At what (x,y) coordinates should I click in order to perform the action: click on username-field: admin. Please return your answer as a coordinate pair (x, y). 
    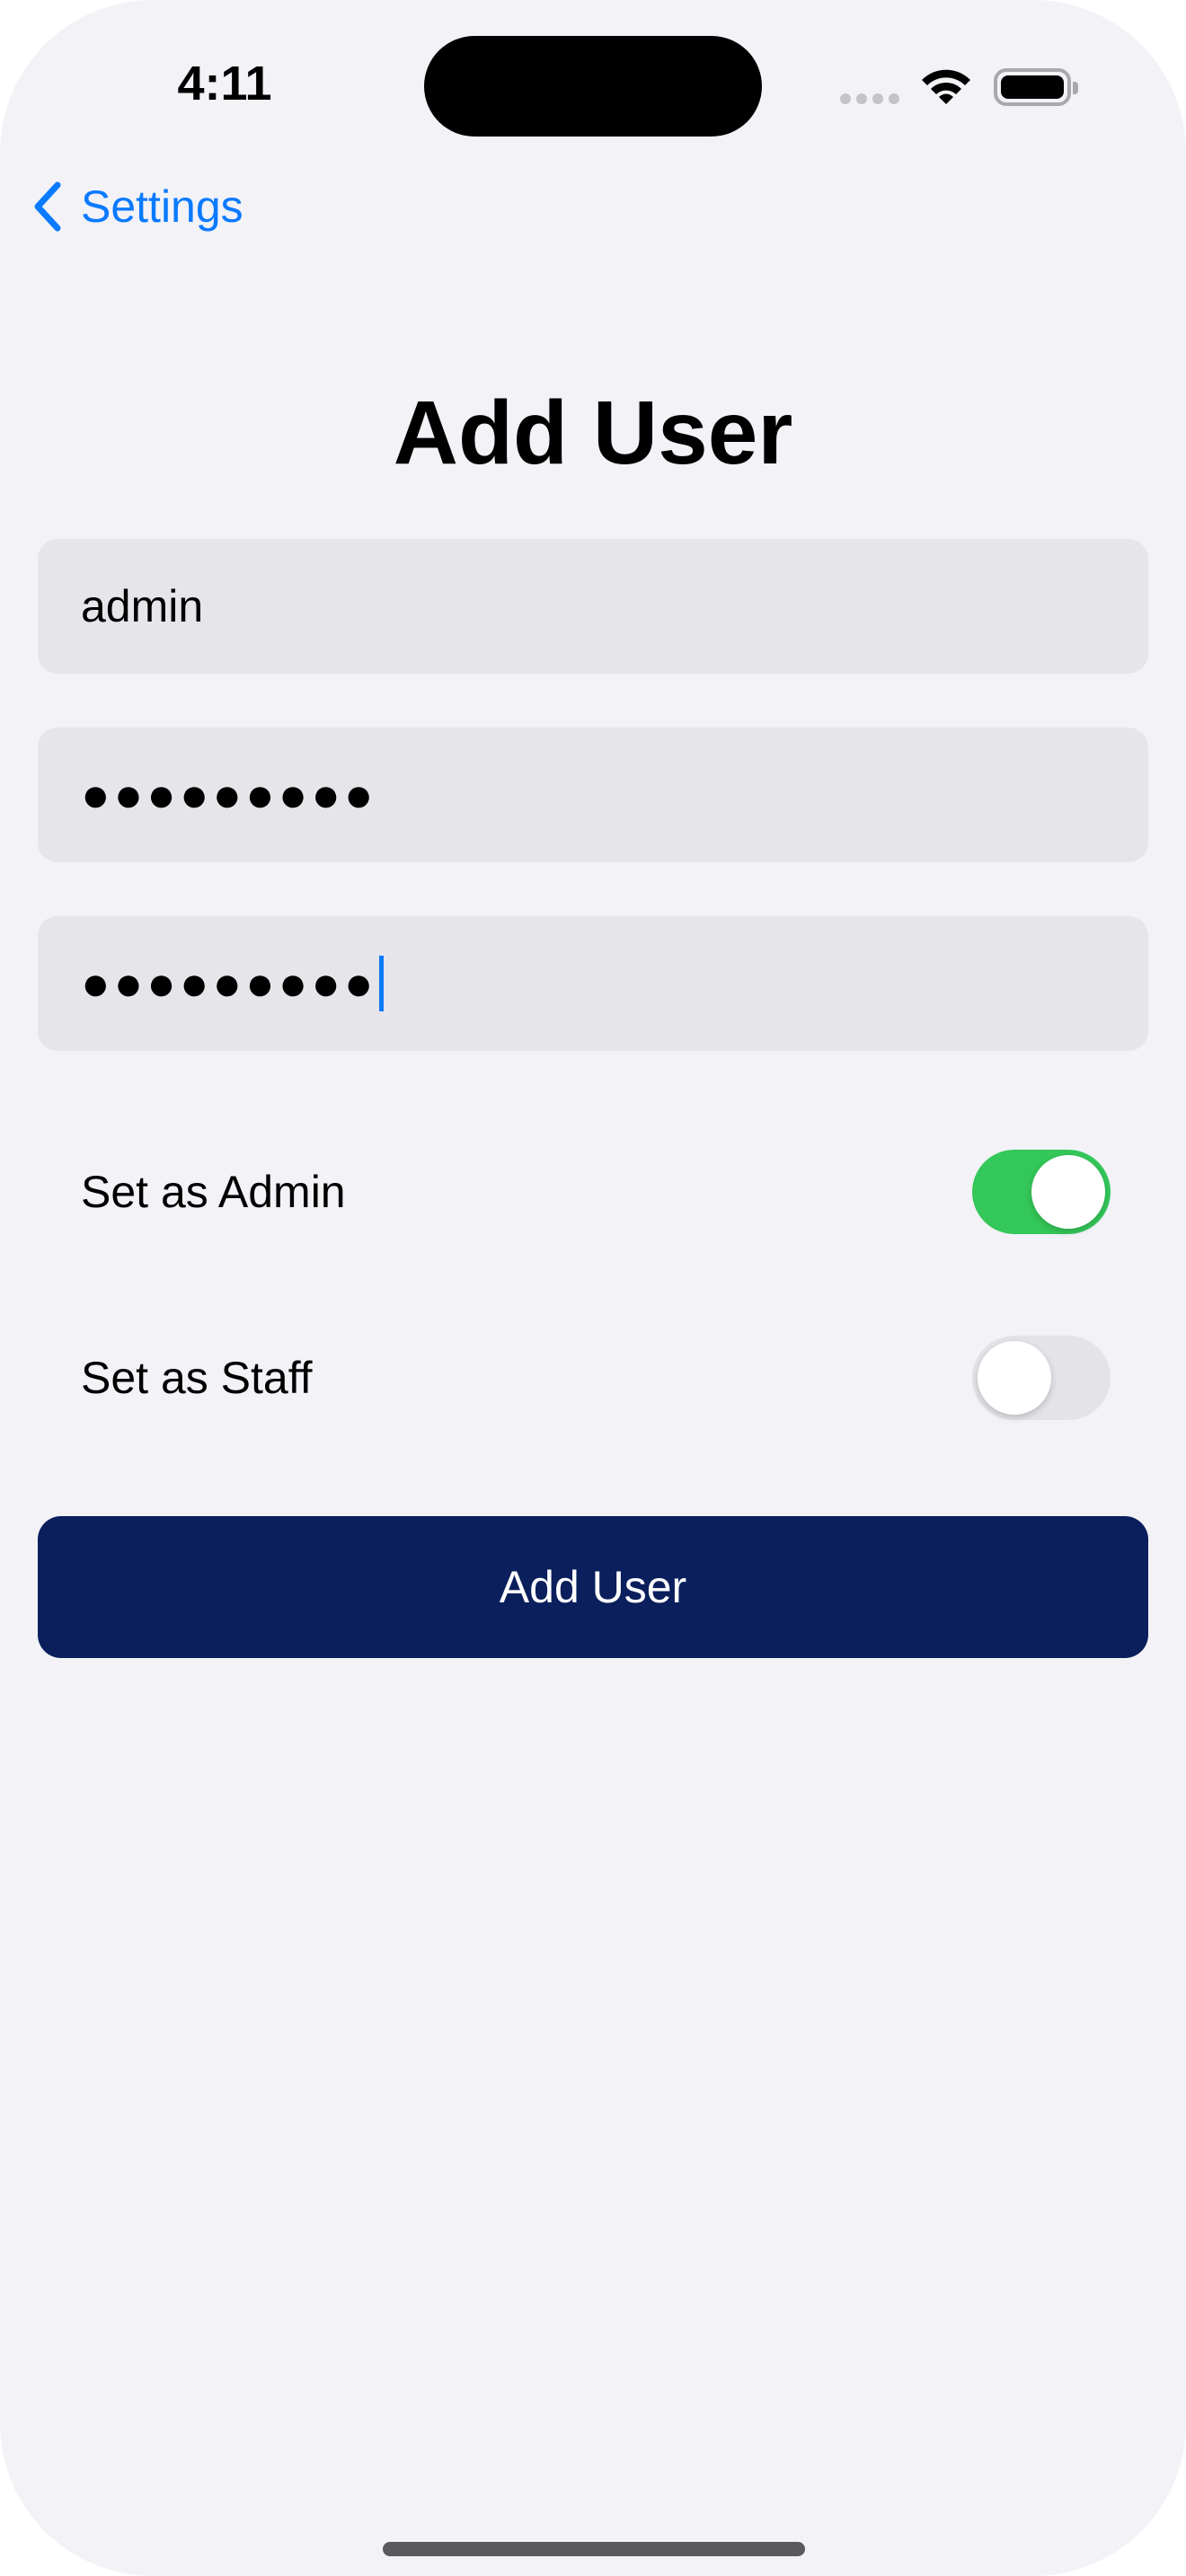
    Looking at the image, I should click on (593, 606).